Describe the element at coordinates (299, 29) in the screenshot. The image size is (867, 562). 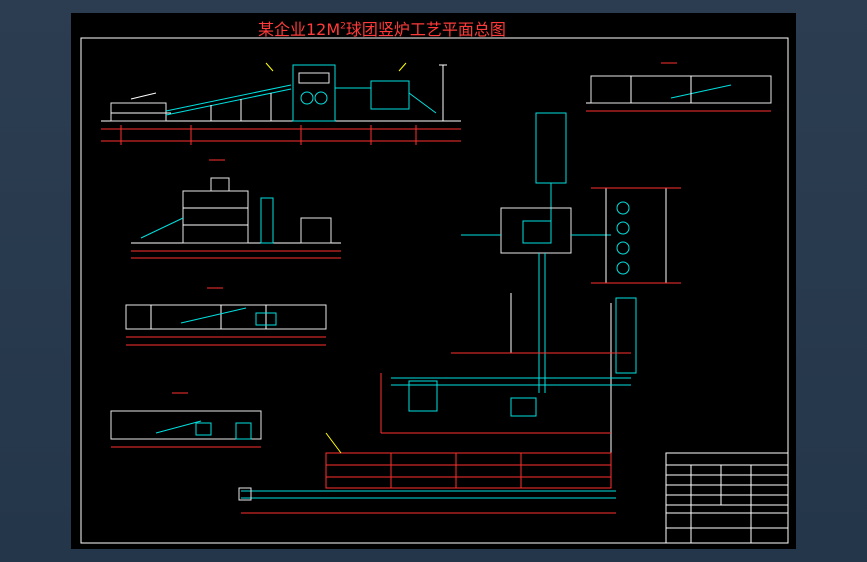
I see `drawing-title-prefix: 某企业12M` at that location.